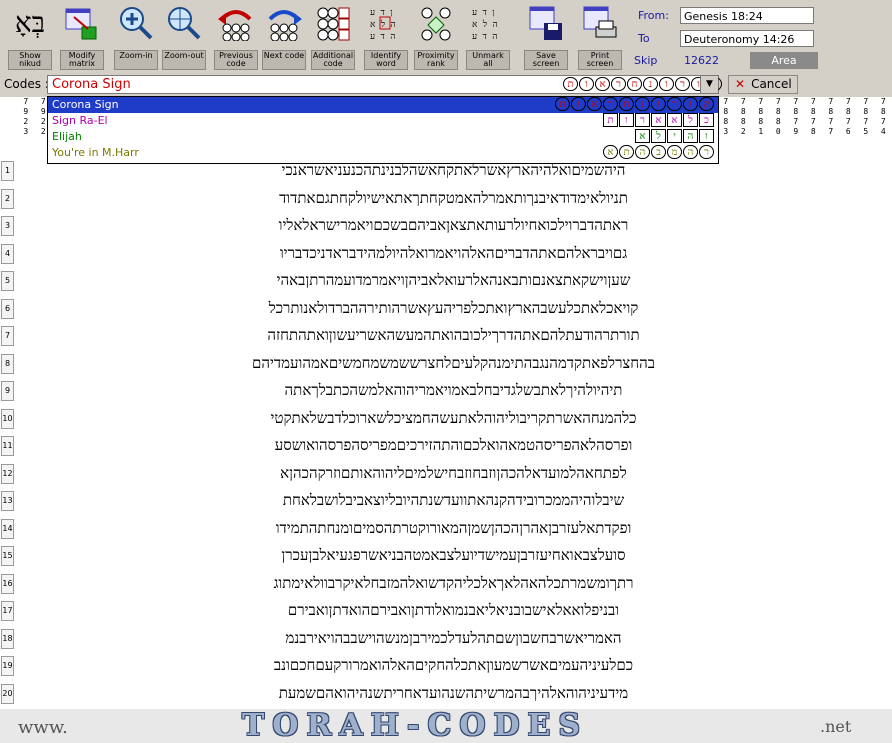 This screenshot has height=743, width=892. I want to click on codes-option: Elijah א ל י ה ו, so click(383, 137).